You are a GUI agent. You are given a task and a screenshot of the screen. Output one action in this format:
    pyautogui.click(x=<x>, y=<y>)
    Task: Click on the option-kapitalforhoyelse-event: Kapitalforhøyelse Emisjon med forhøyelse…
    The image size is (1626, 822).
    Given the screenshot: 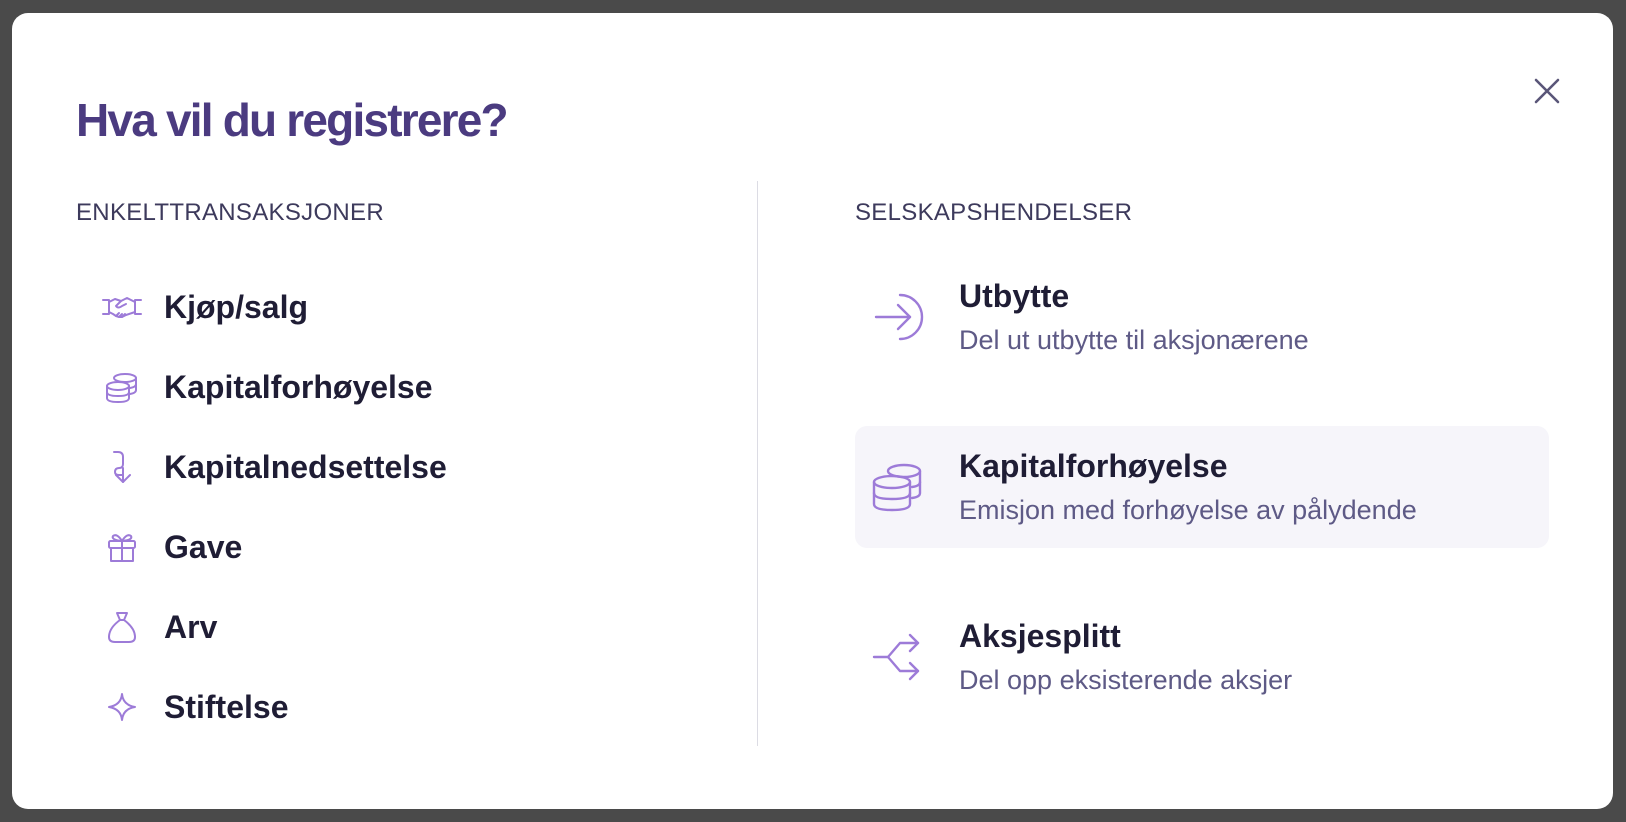 What is the action you would take?
    pyautogui.click(x=1202, y=487)
    